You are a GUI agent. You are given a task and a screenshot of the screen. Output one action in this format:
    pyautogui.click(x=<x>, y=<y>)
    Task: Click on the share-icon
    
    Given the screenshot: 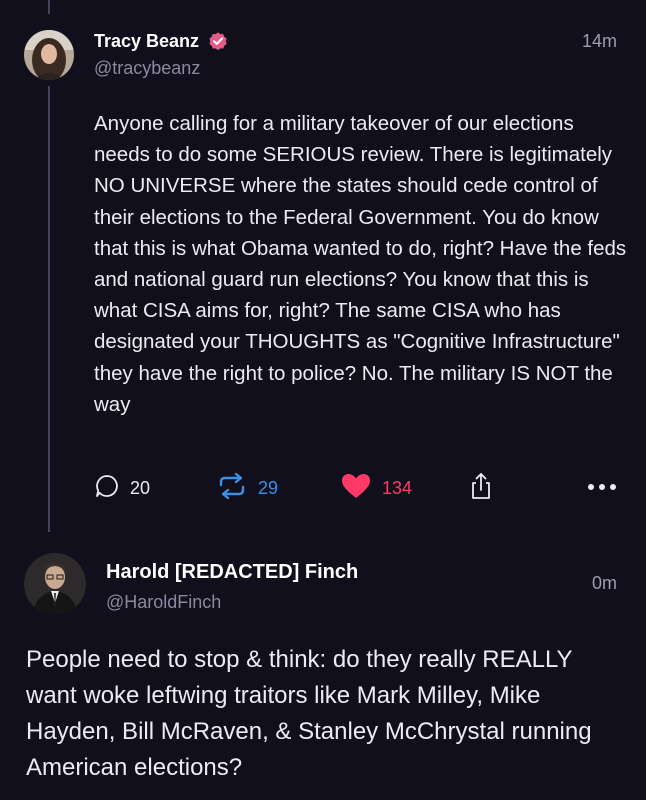 What is the action you would take?
    pyautogui.click(x=481, y=488)
    